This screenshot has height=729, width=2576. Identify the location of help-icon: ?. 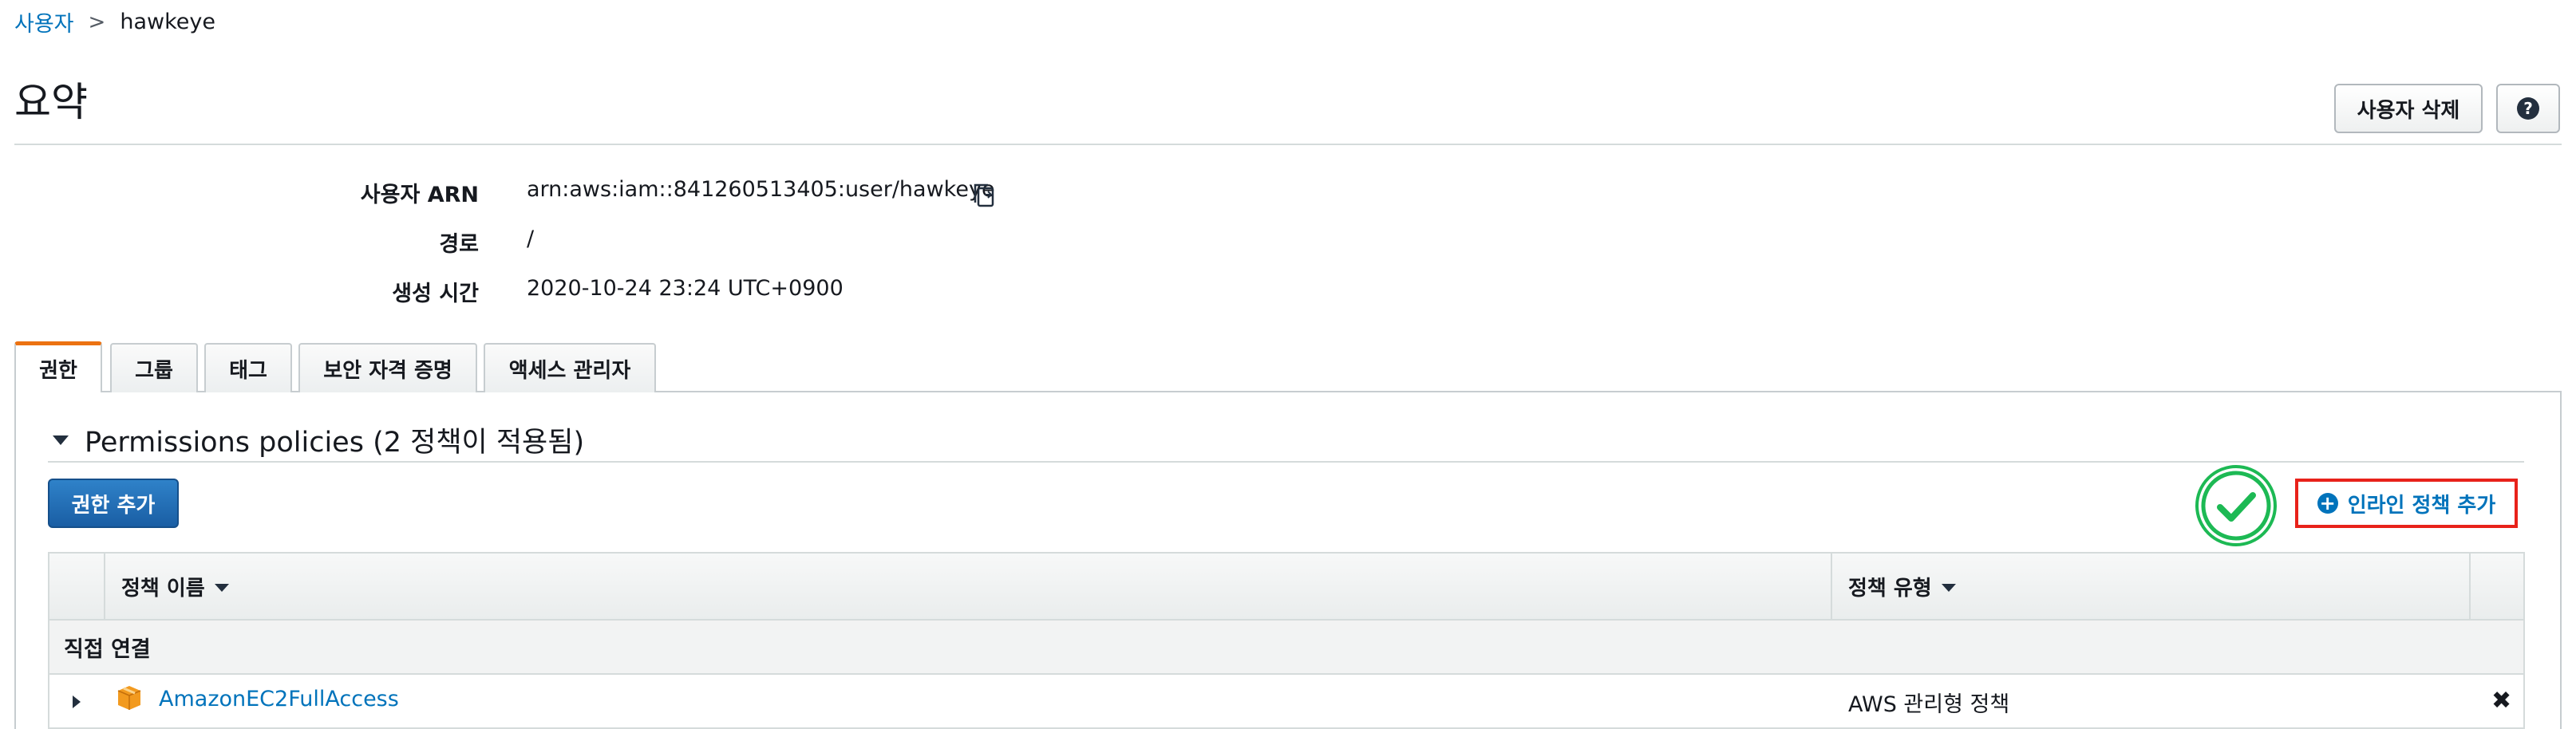
(2528, 108).